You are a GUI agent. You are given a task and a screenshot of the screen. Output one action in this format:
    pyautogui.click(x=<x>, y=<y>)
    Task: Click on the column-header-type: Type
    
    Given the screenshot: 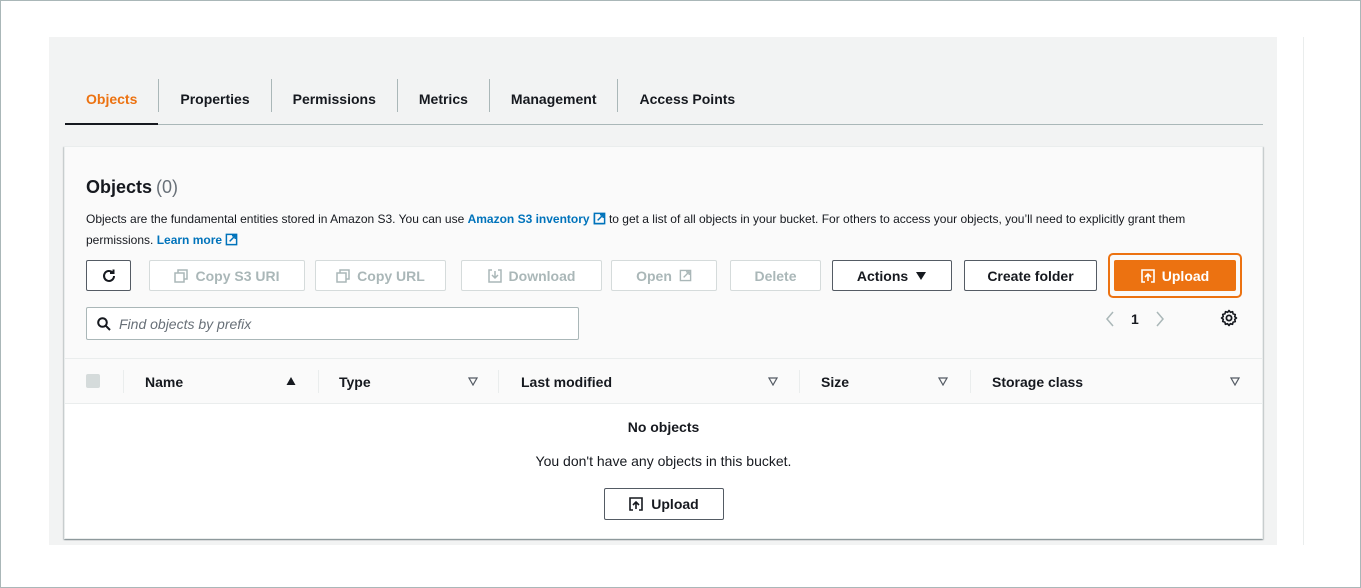 What is the action you would take?
    pyautogui.click(x=355, y=381)
    